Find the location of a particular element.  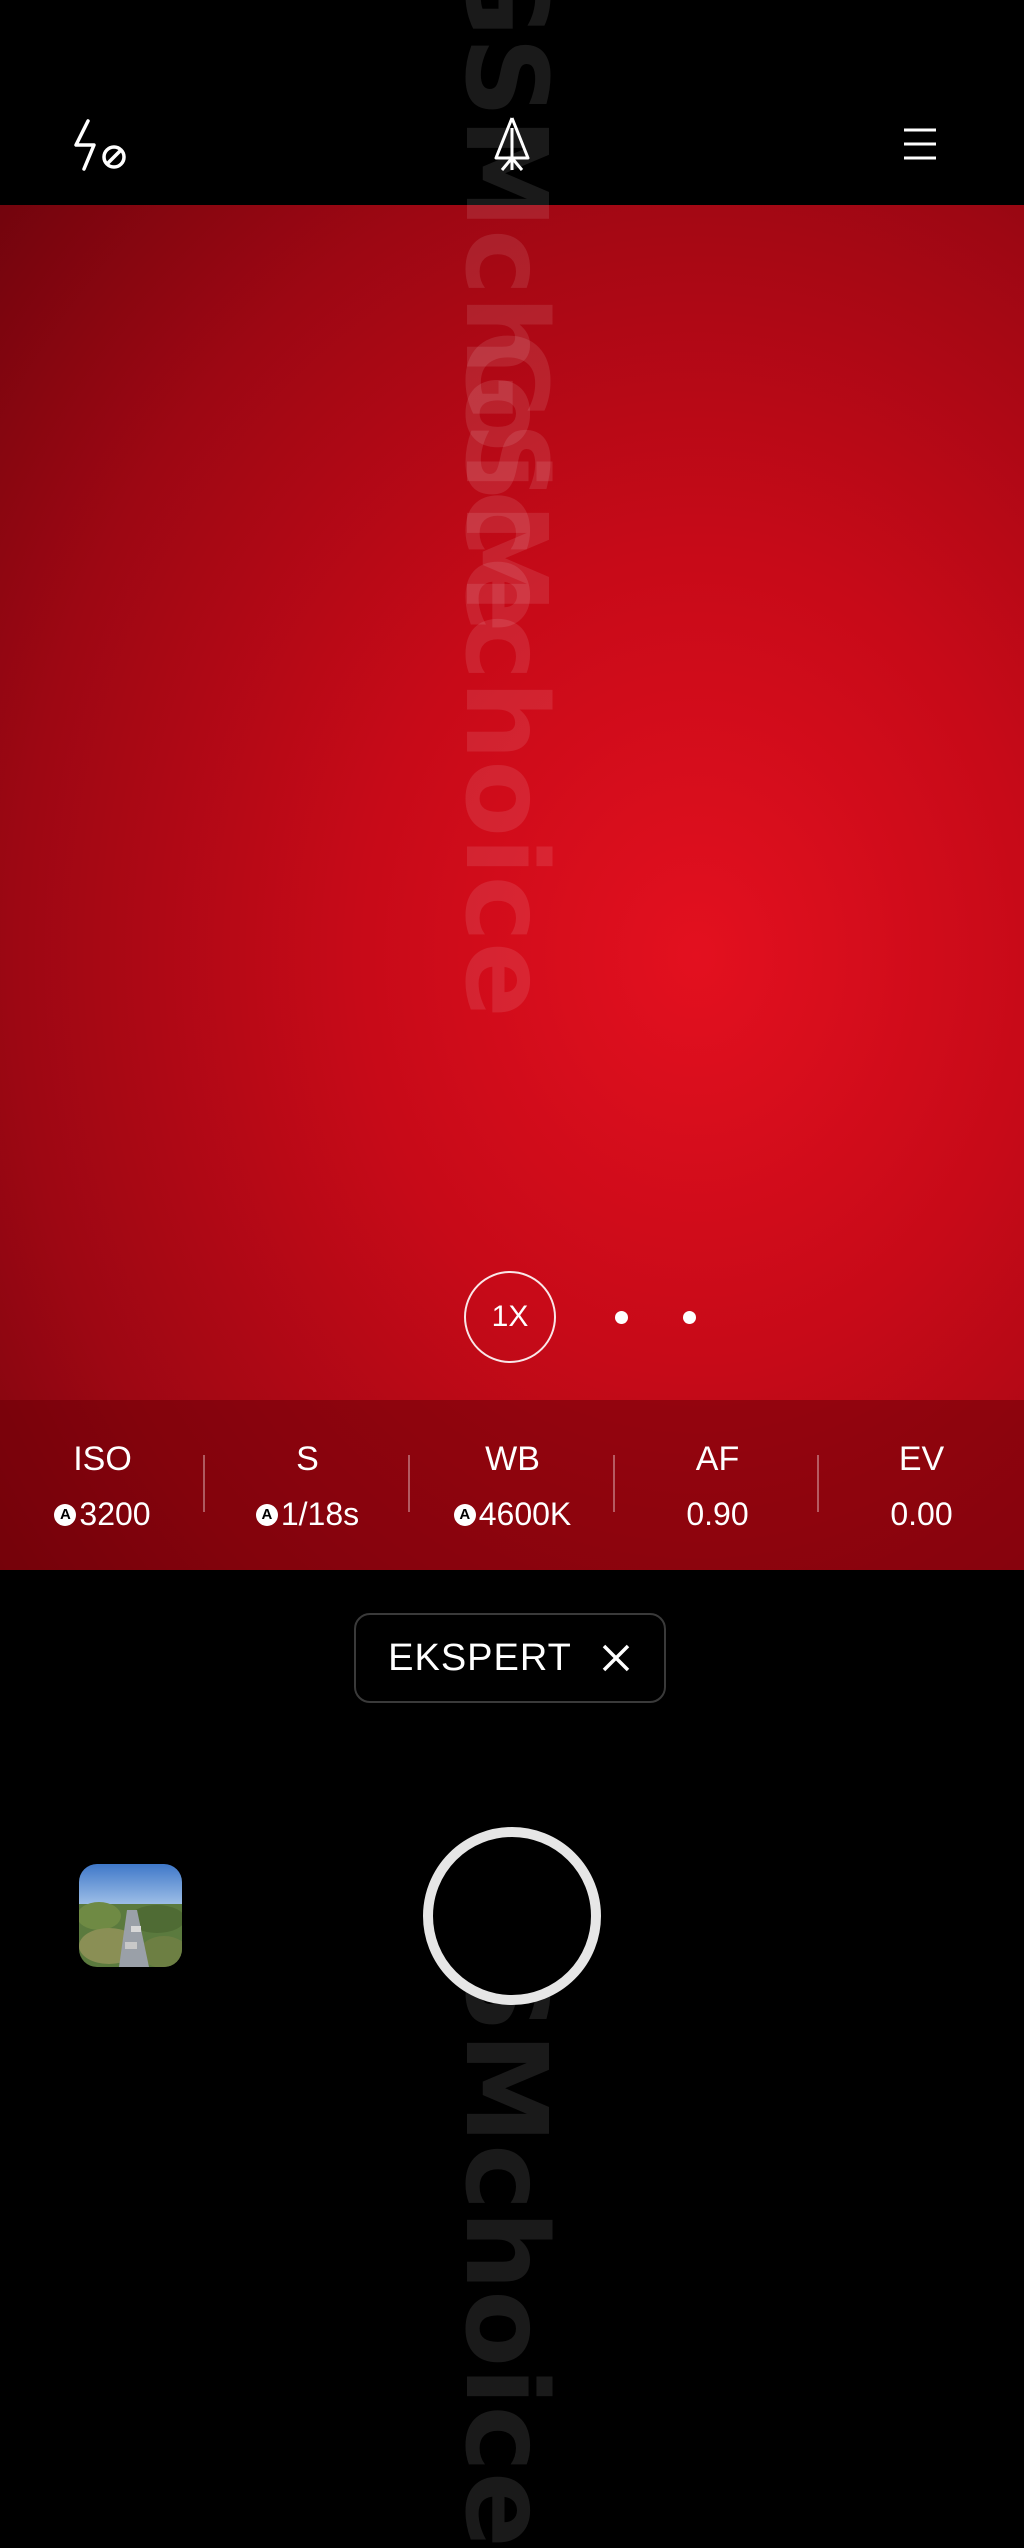

mode-pill: EKSPERT is located at coordinates (510, 1658).